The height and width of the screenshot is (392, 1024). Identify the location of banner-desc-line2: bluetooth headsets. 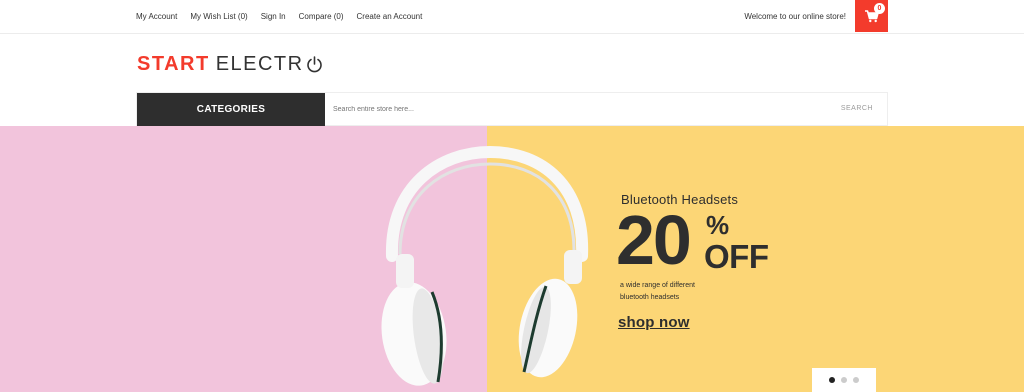
(650, 297).